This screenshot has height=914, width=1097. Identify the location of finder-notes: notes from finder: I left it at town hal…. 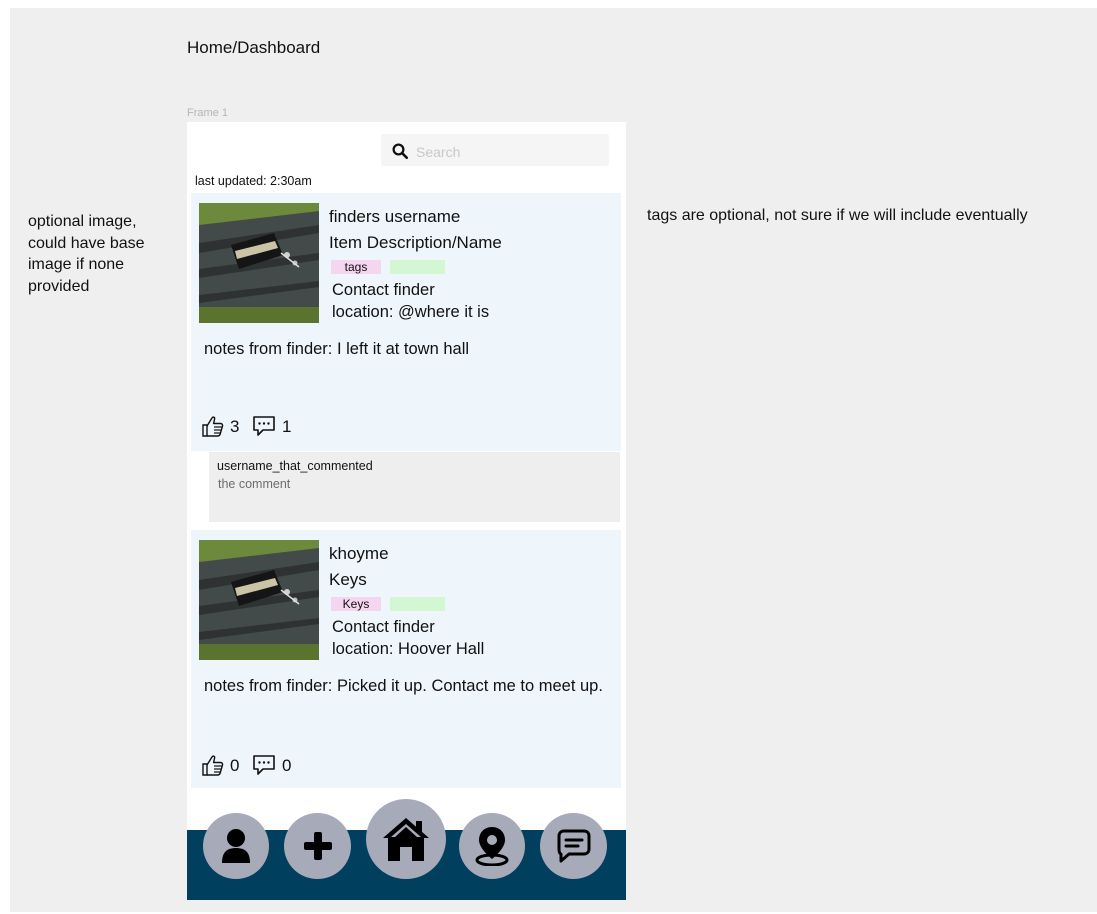
(337, 349).